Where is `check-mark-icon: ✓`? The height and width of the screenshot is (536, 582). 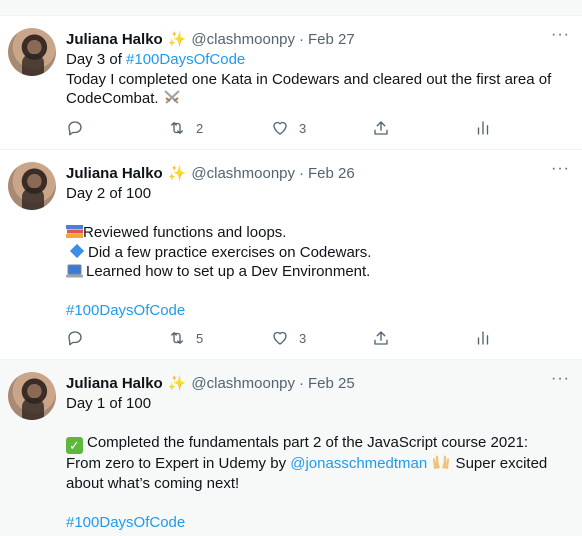
check-mark-icon: ✓ is located at coordinates (74, 445).